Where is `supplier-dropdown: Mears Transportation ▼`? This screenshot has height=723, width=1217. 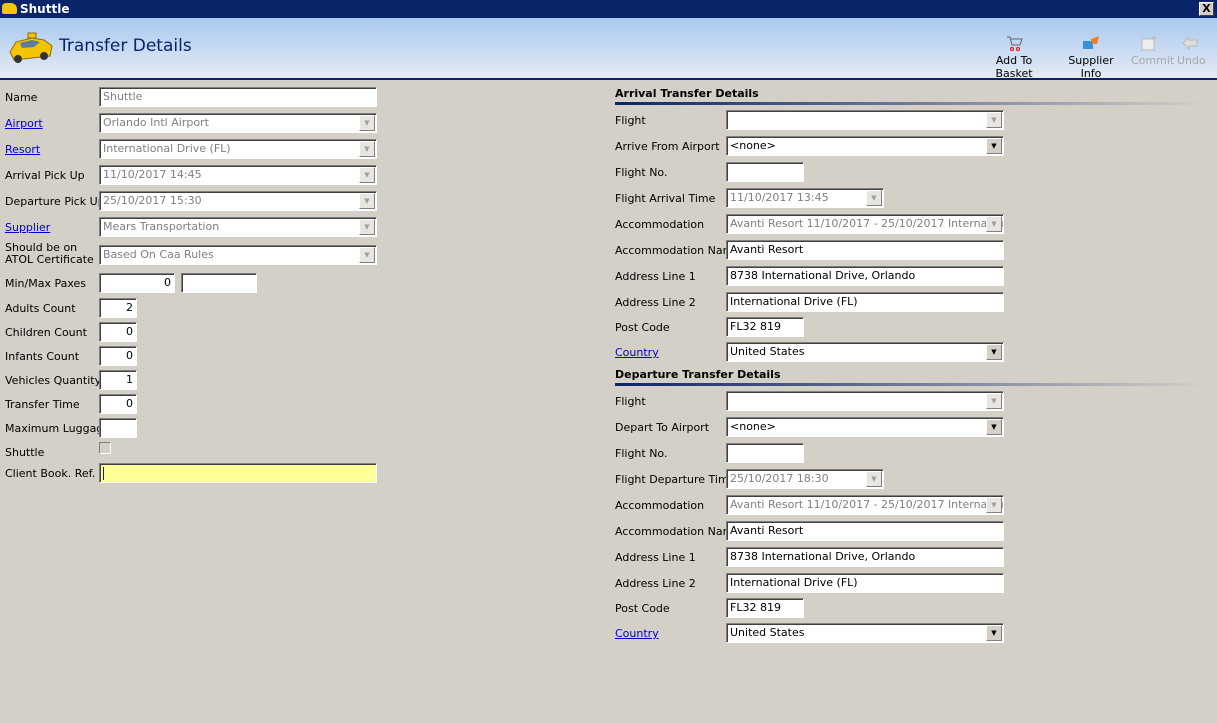
supplier-dropdown: Mears Transportation ▼ is located at coordinates (238, 227).